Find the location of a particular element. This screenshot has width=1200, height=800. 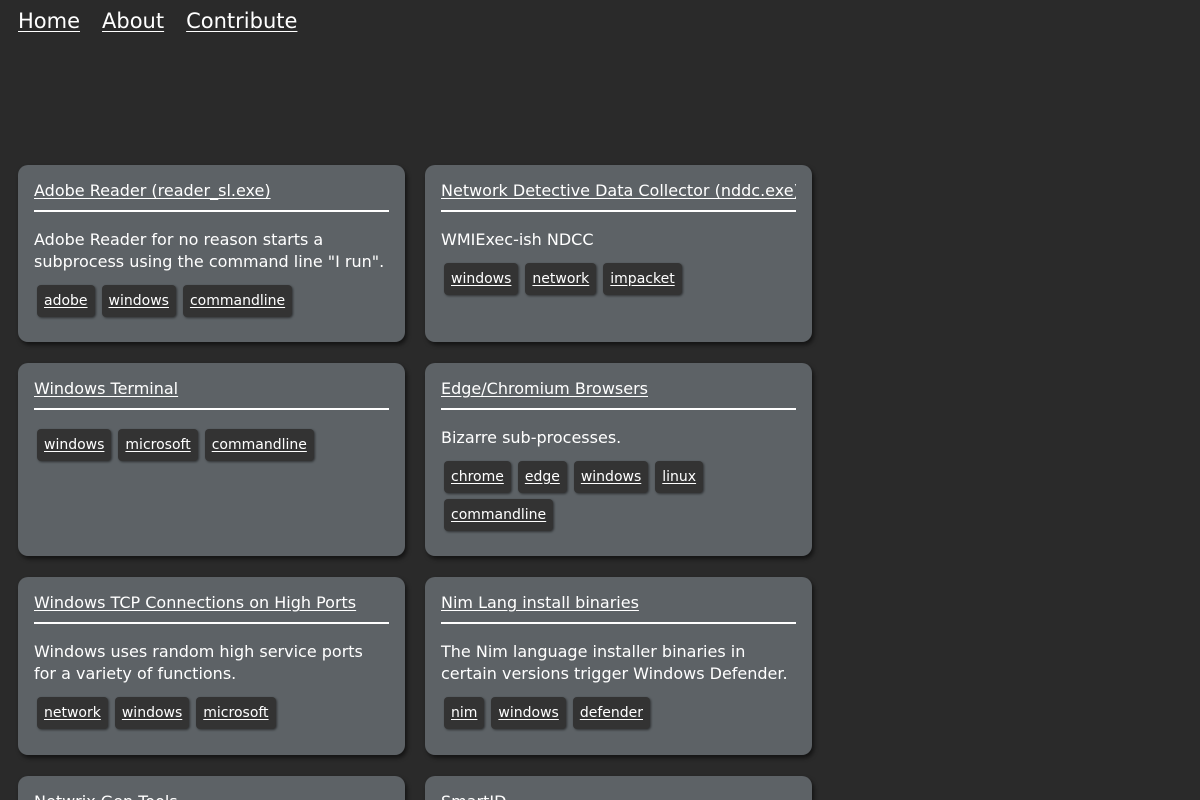

card-title-link: Windows Terminal is located at coordinates (211, 394).